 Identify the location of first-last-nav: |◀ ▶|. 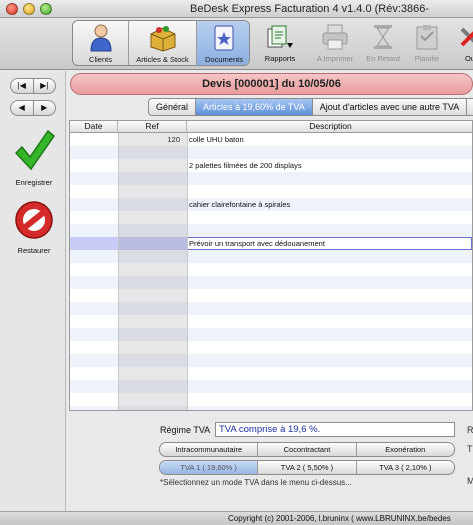
(33, 86).